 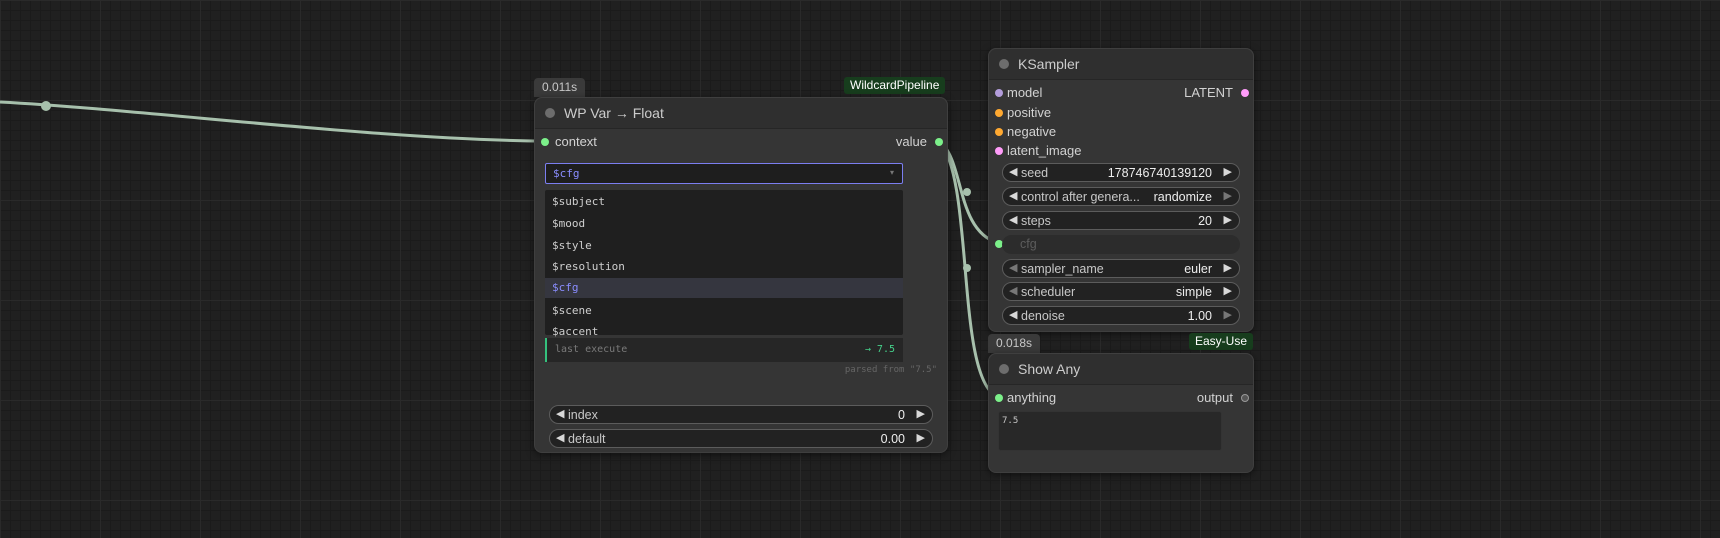 What do you see at coordinates (587, 439) in the screenshot?
I see `widget-label: default` at bounding box center [587, 439].